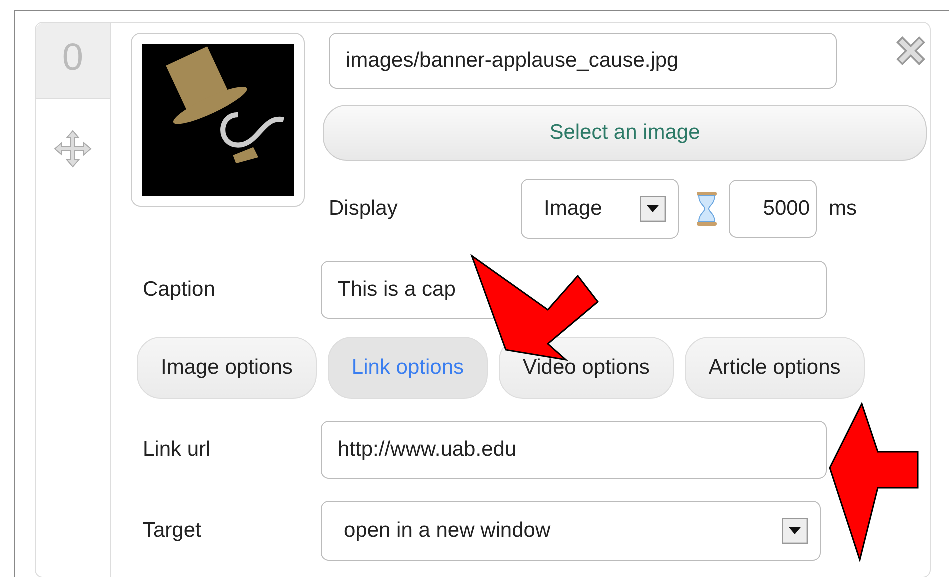 This screenshot has height=577, width=949. What do you see at coordinates (73, 149) in the screenshot?
I see `move-handle-icon` at bounding box center [73, 149].